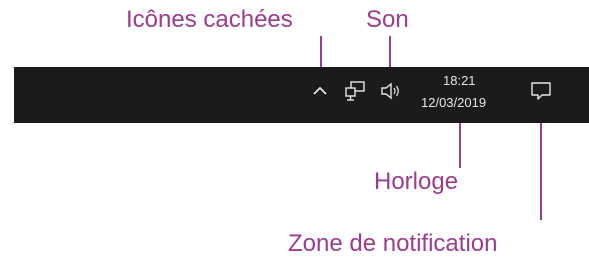 This screenshot has height=267, width=589. Describe the element at coordinates (209, 19) in the screenshot. I see `label-hidden-icons: Icônes cachées` at that location.